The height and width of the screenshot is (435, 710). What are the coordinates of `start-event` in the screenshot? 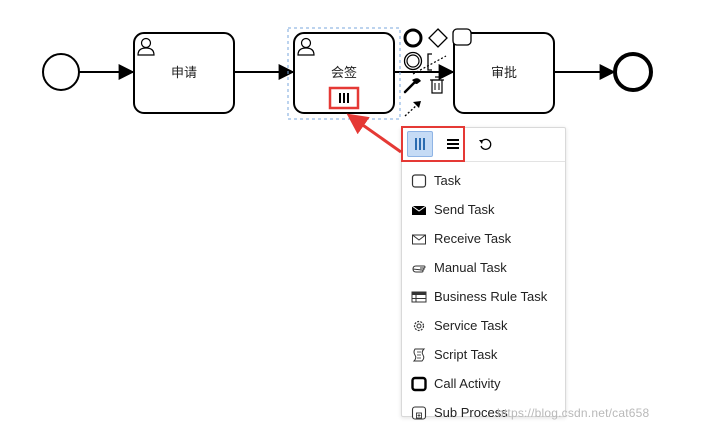 It's located at (61, 72).